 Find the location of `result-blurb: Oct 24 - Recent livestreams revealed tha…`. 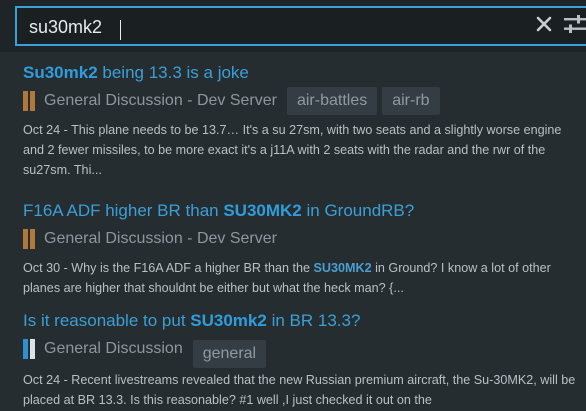

result-blurb: Oct 24 - Recent livestreams revealed tha… is located at coordinates (299, 390).